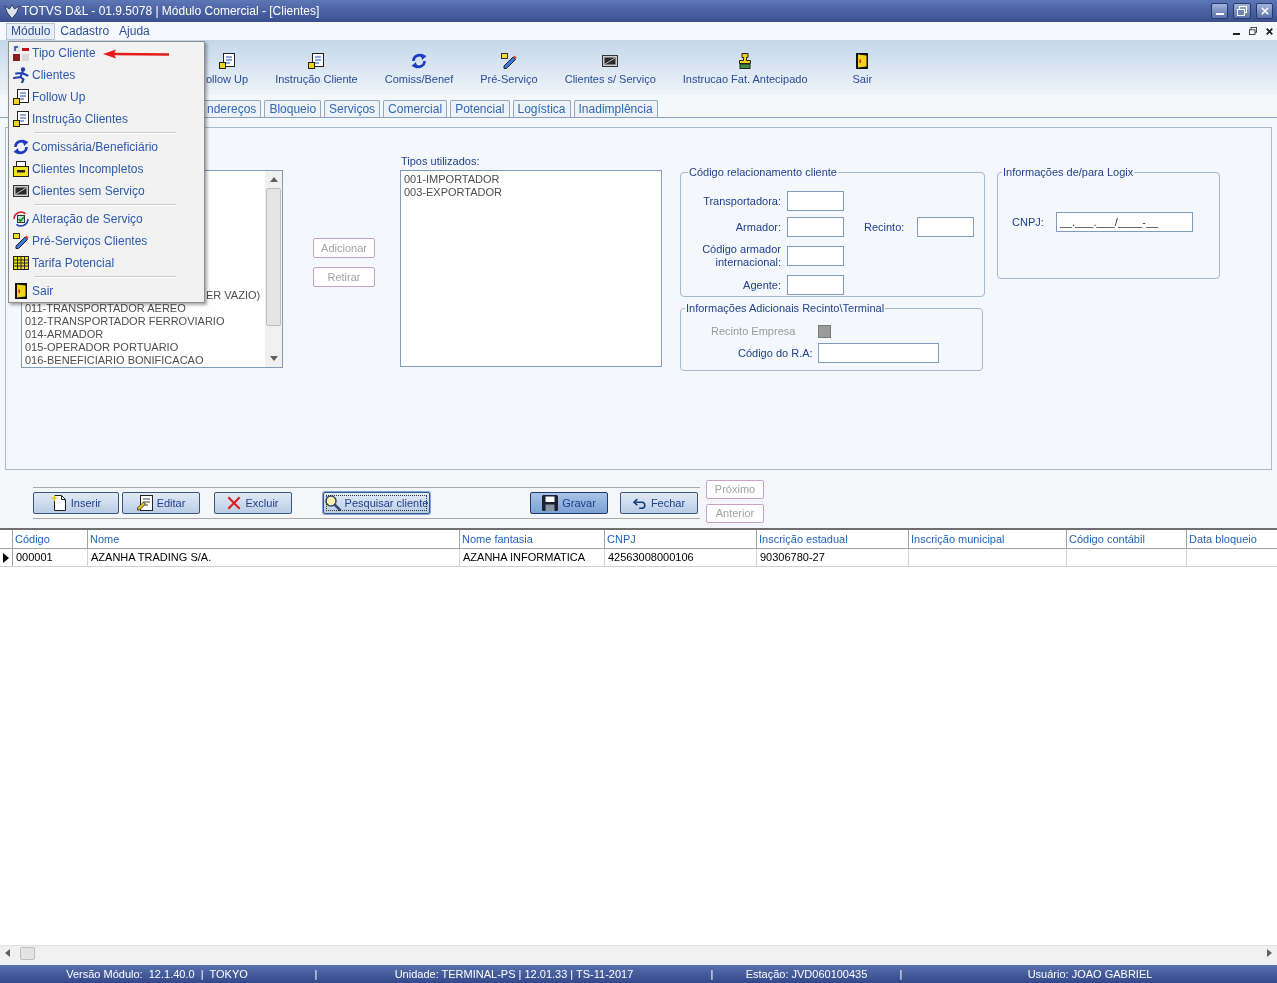 The width and height of the screenshot is (1277, 983). I want to click on field-label: Código armador internacional:, so click(741, 256).